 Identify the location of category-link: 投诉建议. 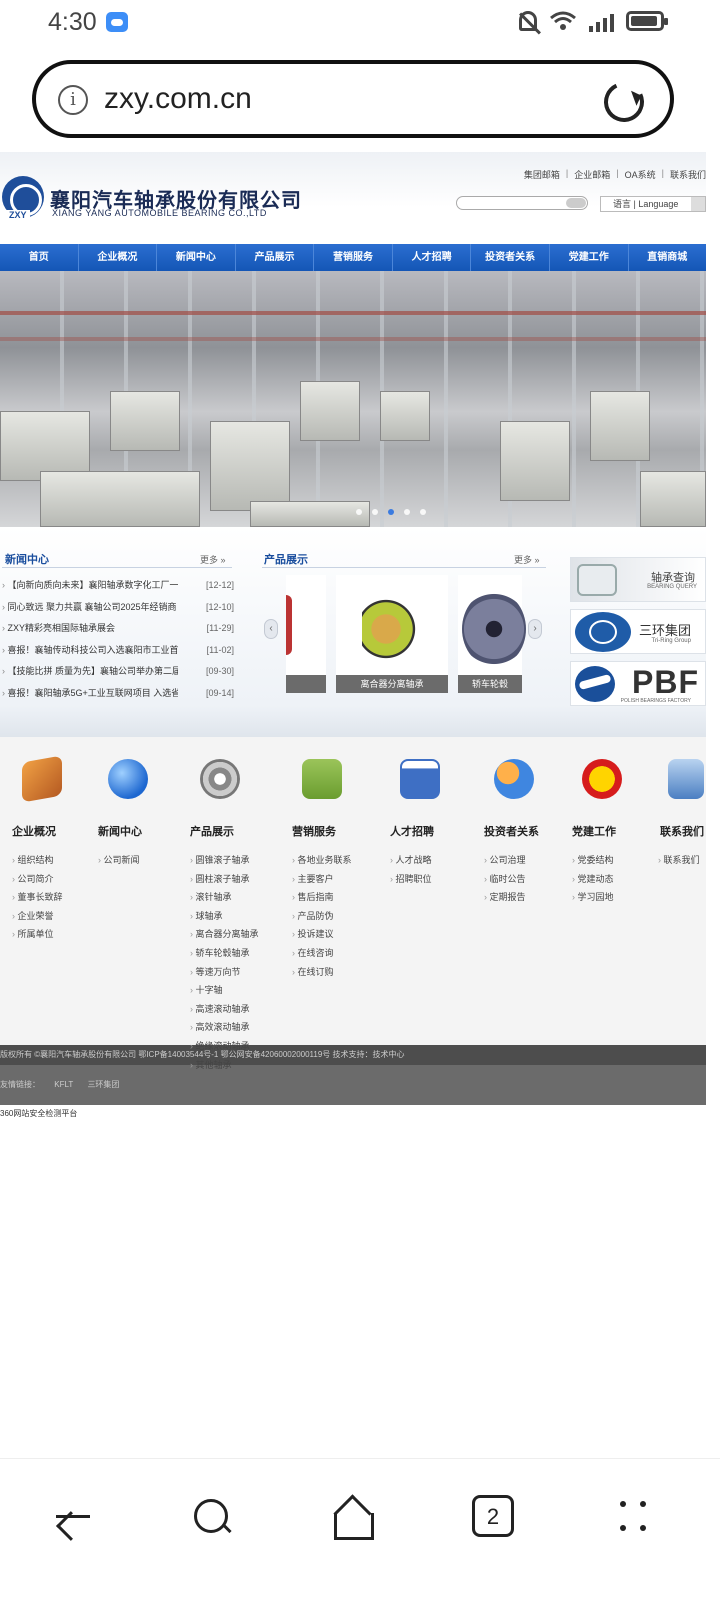
(337, 934).